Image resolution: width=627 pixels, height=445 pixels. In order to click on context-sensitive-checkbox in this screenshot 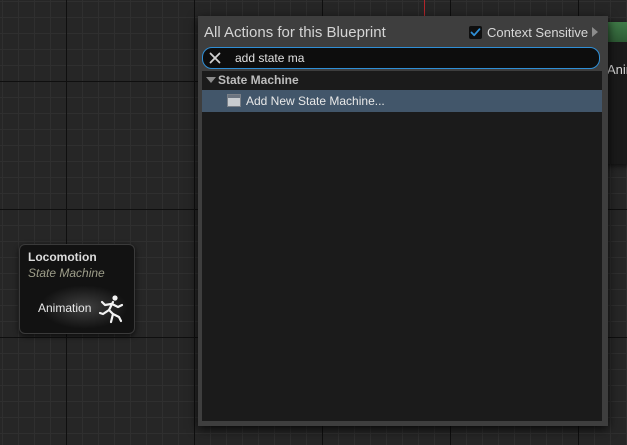, I will do `click(475, 32)`.